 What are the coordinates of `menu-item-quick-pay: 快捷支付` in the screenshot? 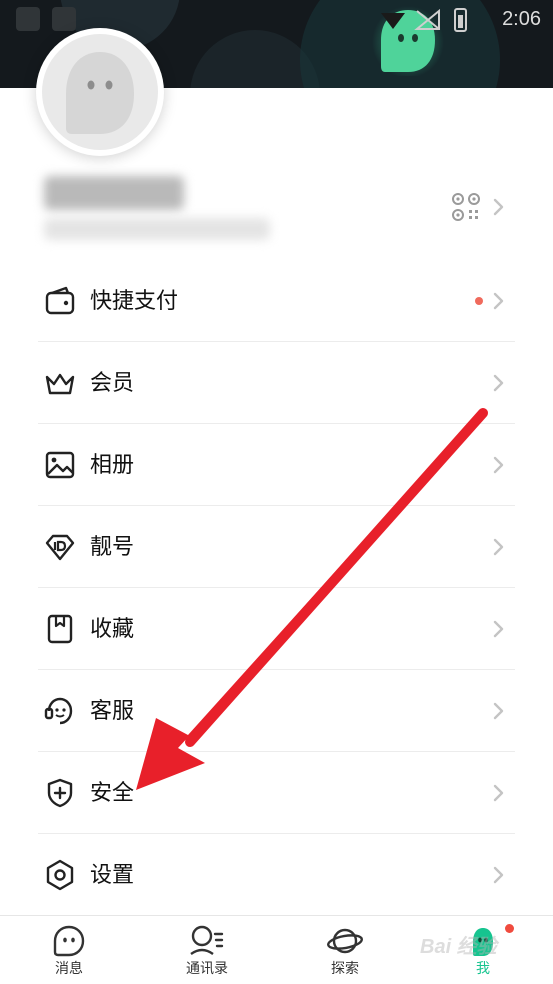 It's located at (276, 301).